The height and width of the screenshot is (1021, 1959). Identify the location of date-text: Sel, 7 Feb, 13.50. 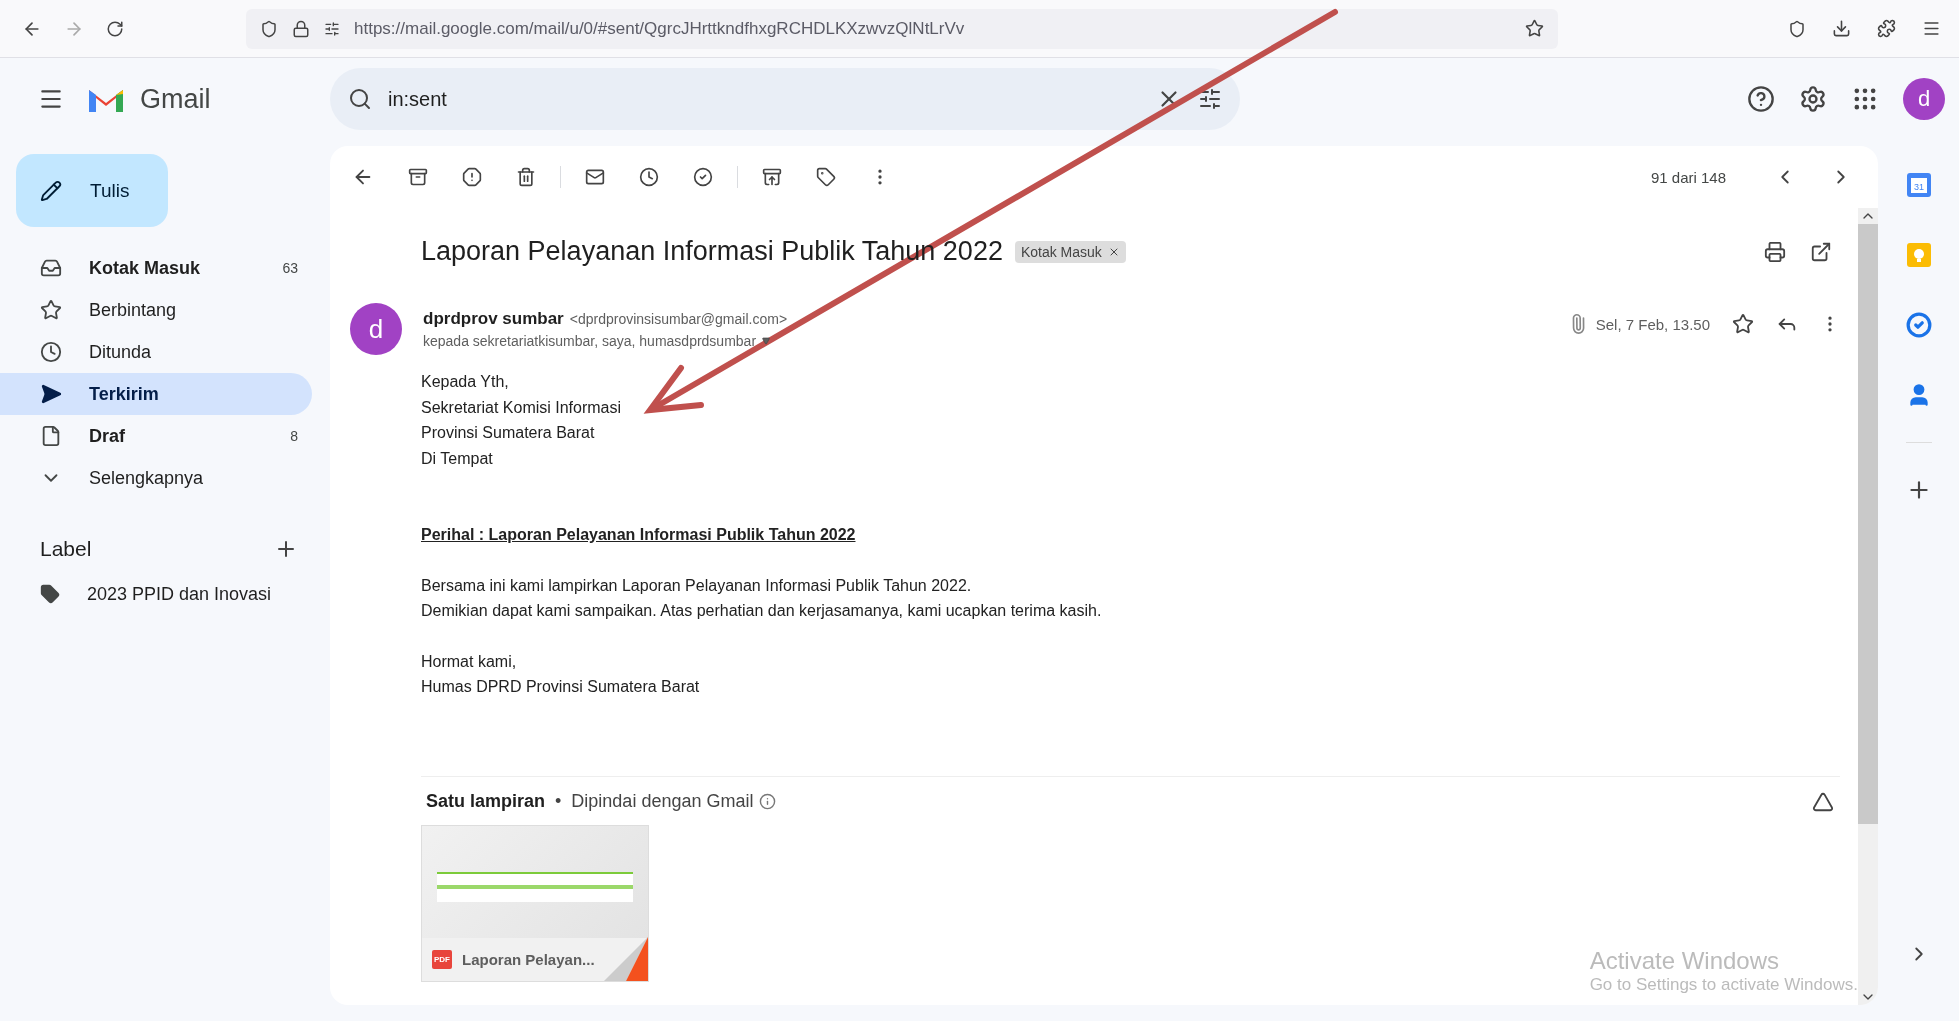
(1652, 324).